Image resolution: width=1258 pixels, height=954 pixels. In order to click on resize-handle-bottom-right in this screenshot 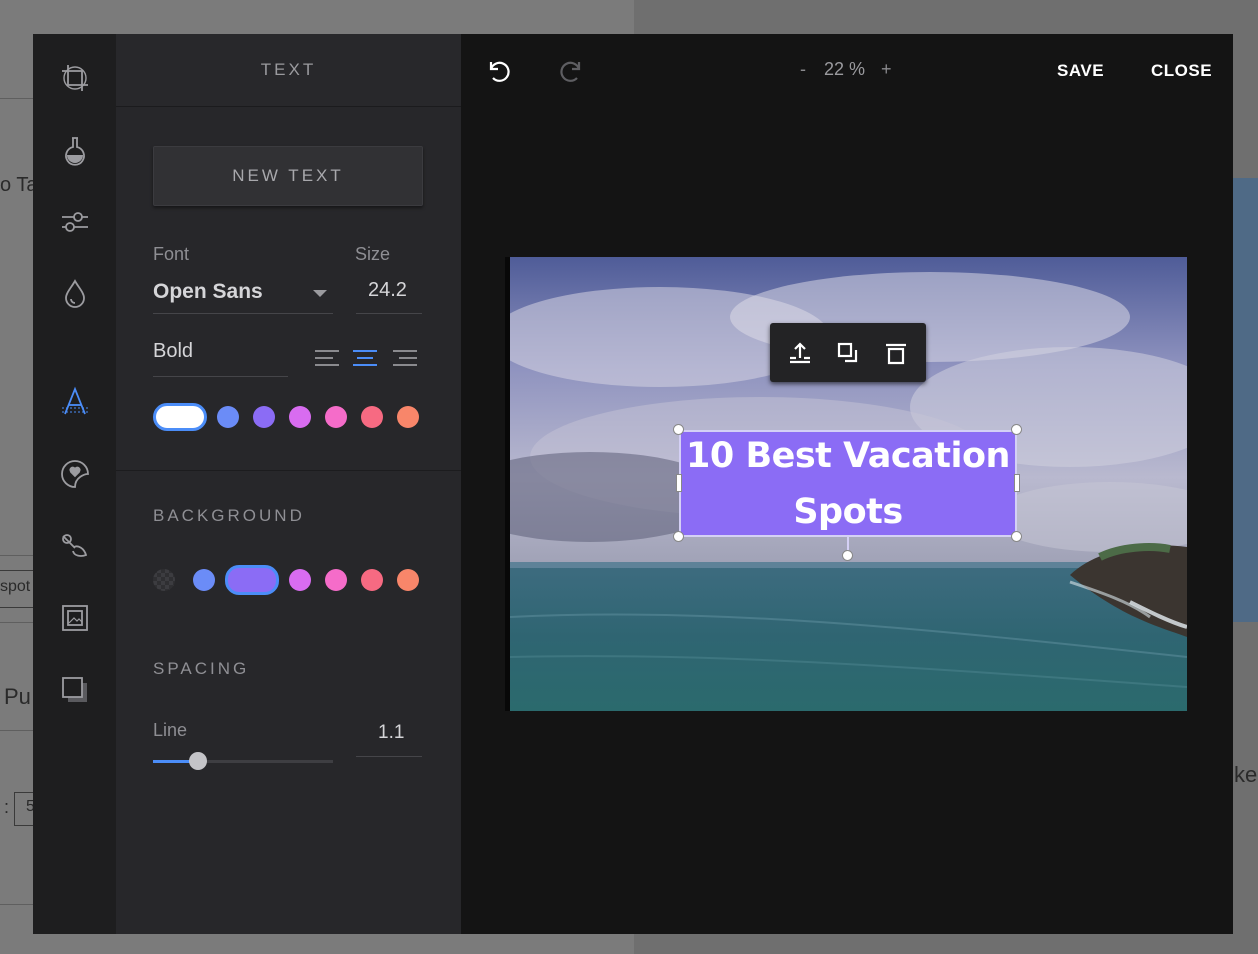, I will do `click(1016, 536)`.